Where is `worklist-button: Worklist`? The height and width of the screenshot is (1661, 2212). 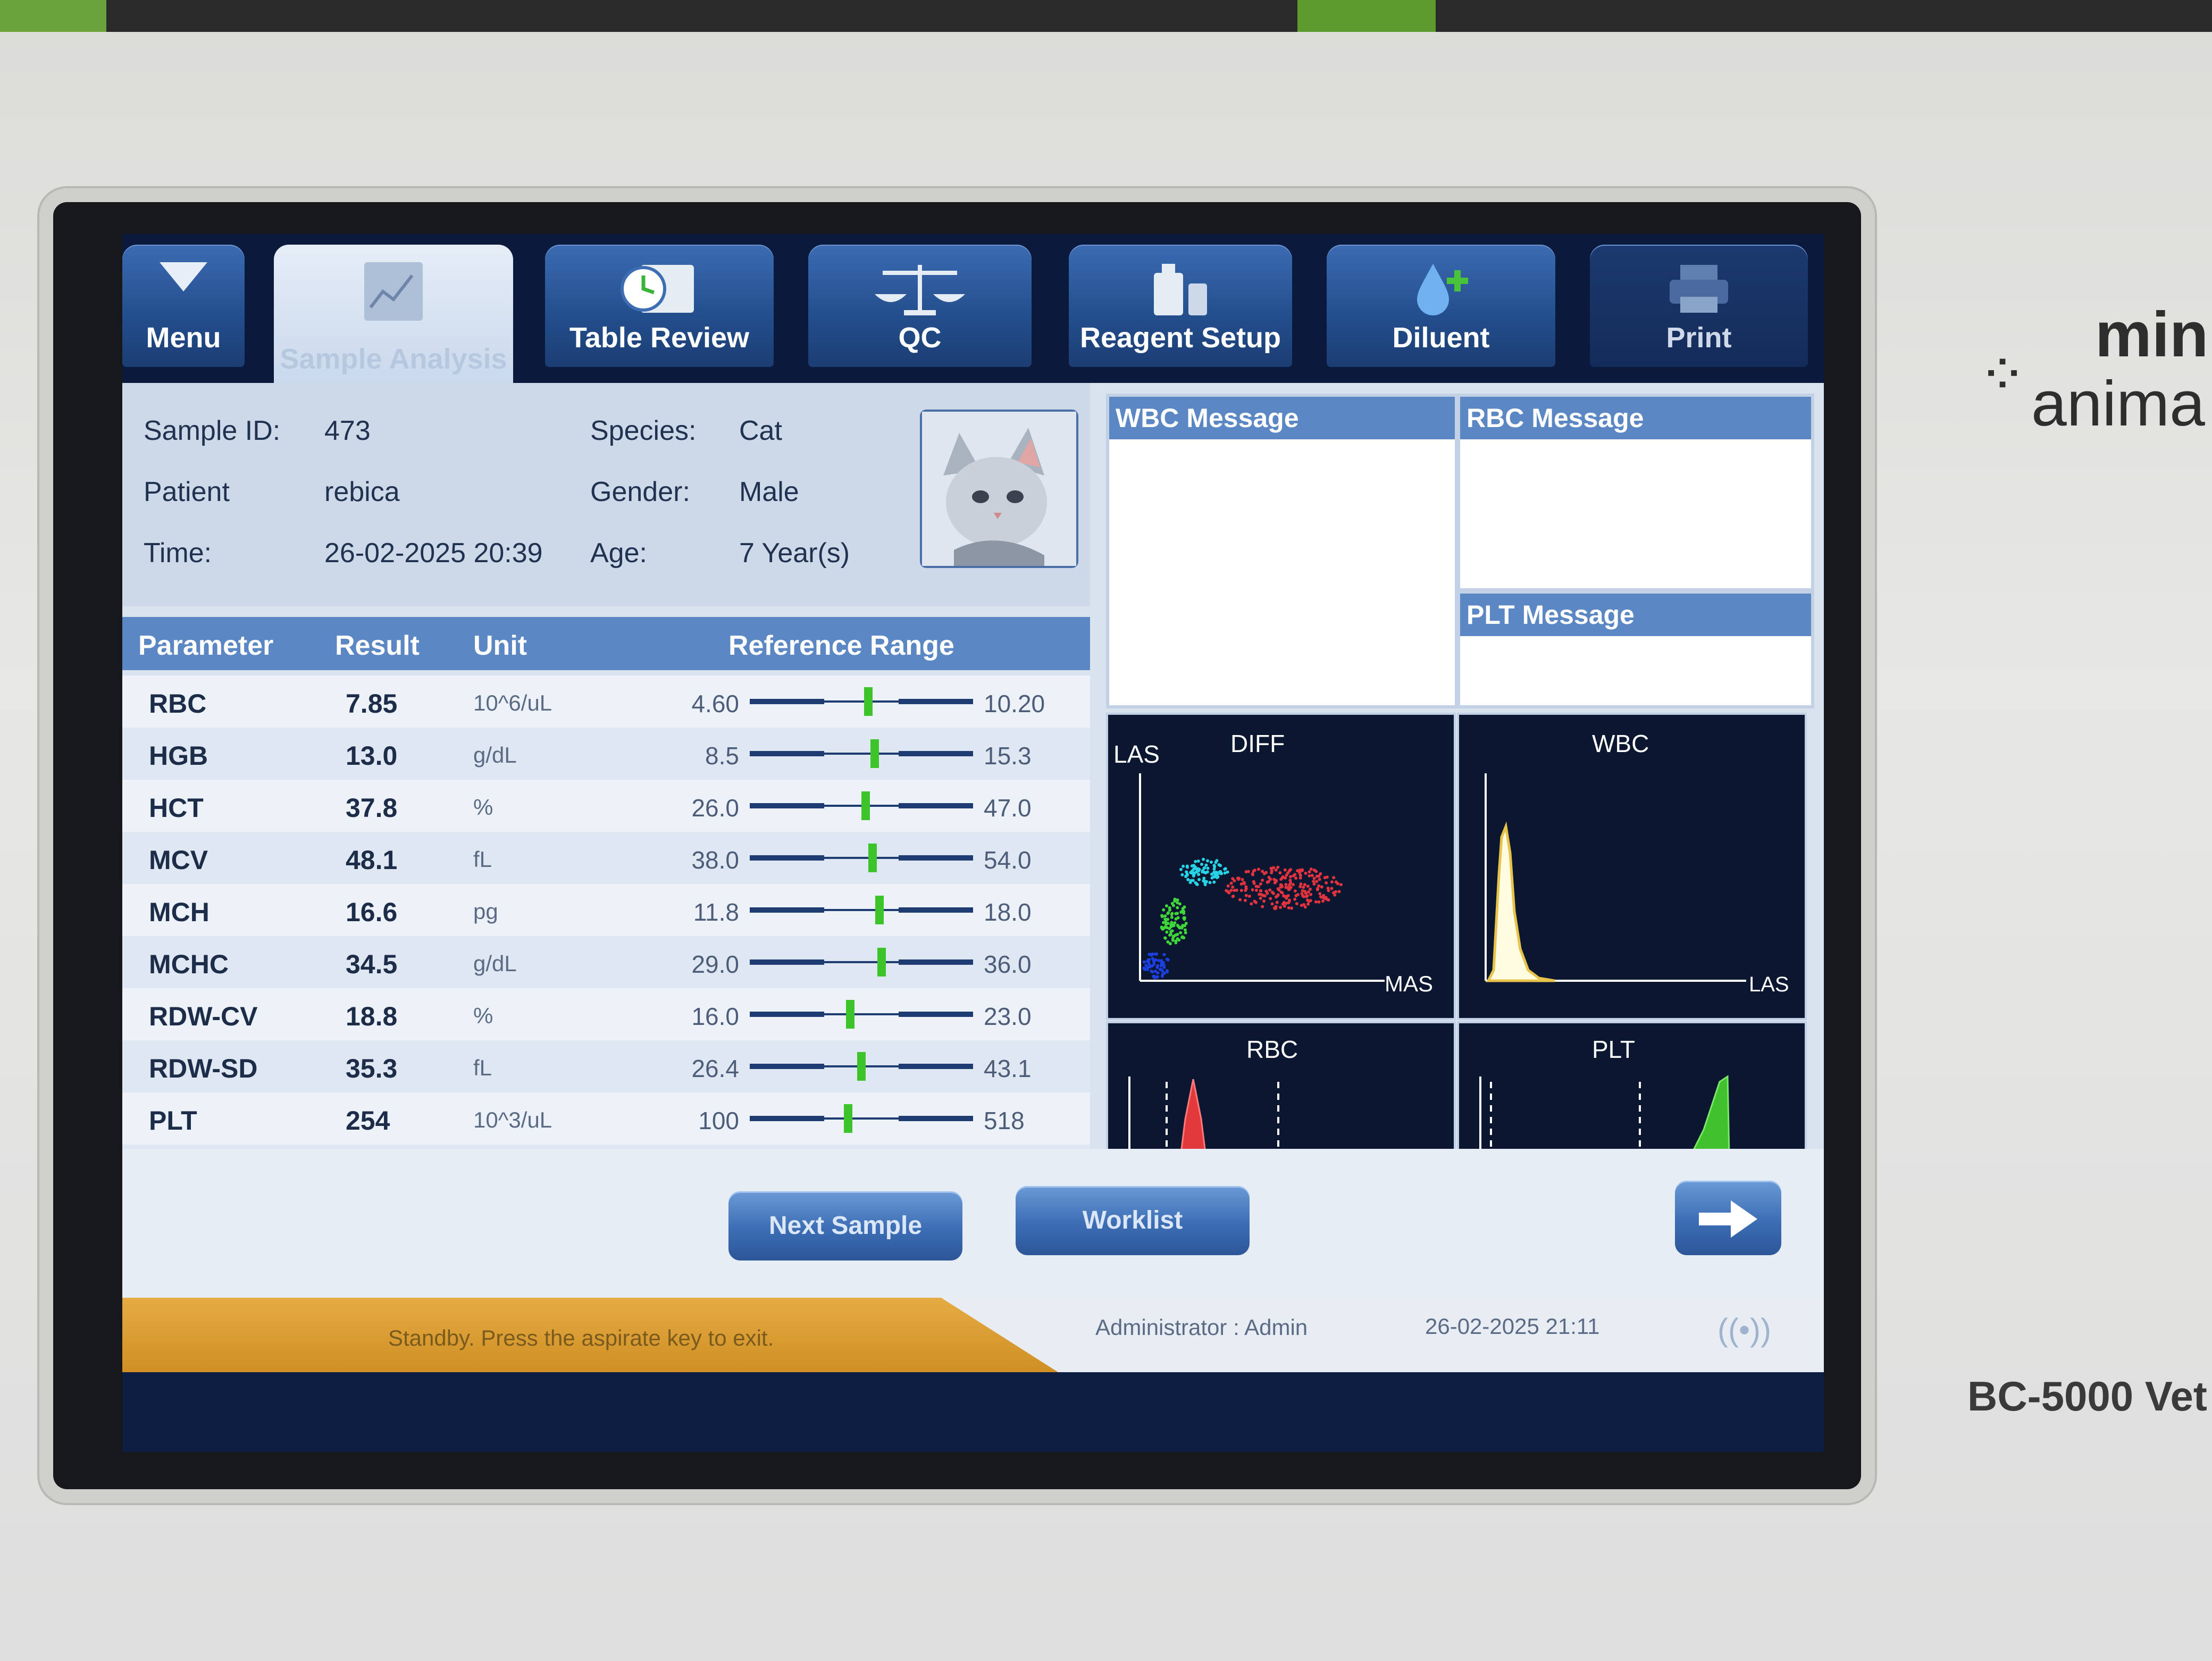 worklist-button: Worklist is located at coordinates (1133, 1220).